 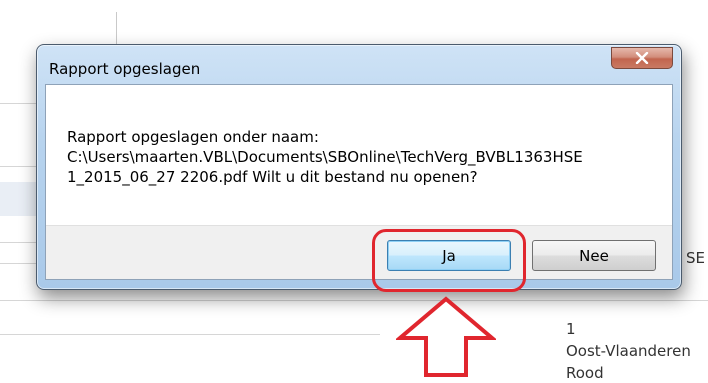 I want to click on annotation-highlight, so click(x=449, y=260).